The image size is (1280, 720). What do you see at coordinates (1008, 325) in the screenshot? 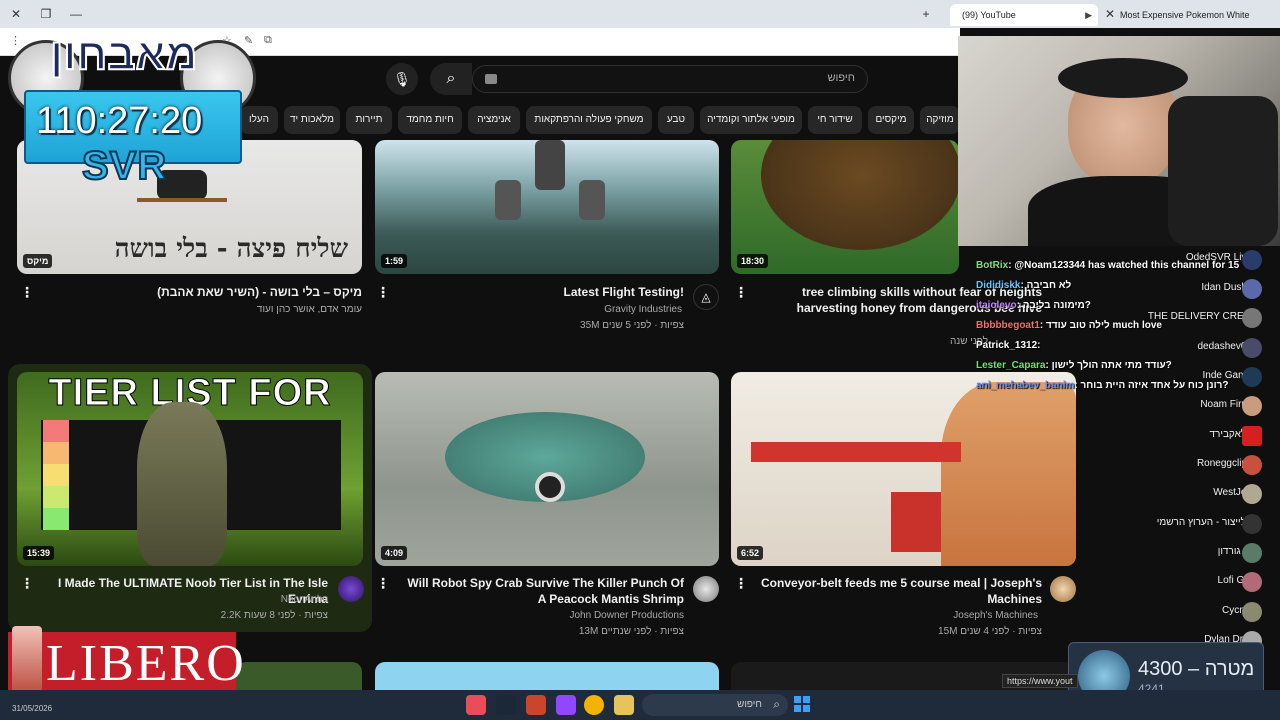
I see `chat-username: Bbbbbegoat1` at bounding box center [1008, 325].